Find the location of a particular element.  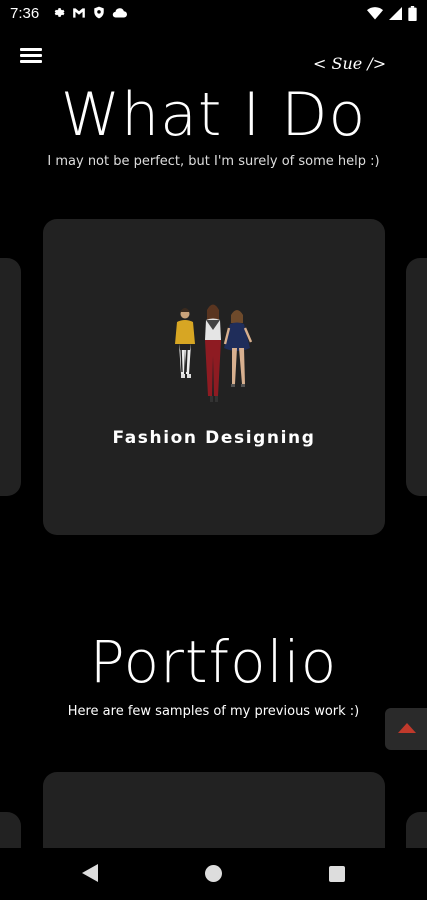

fashion-models-illustration is located at coordinates (214, 353).